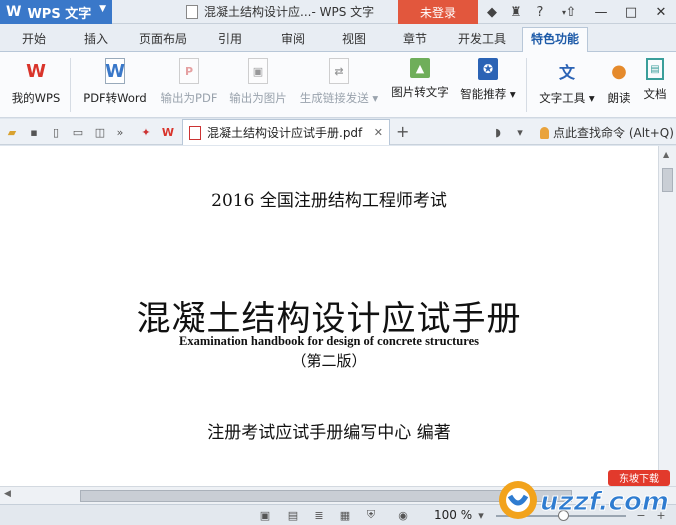  Describe the element at coordinates (36, 86) in the screenshot. I see `my-wps-button: W 我的WPS` at that location.